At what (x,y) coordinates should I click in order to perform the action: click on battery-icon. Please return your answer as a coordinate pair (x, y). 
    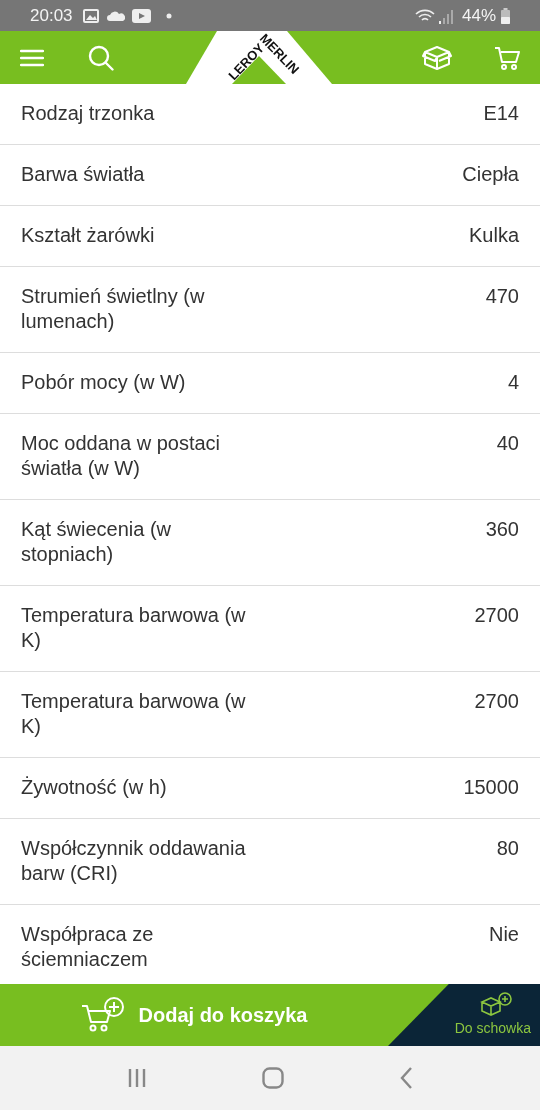
    Looking at the image, I should click on (505, 15).